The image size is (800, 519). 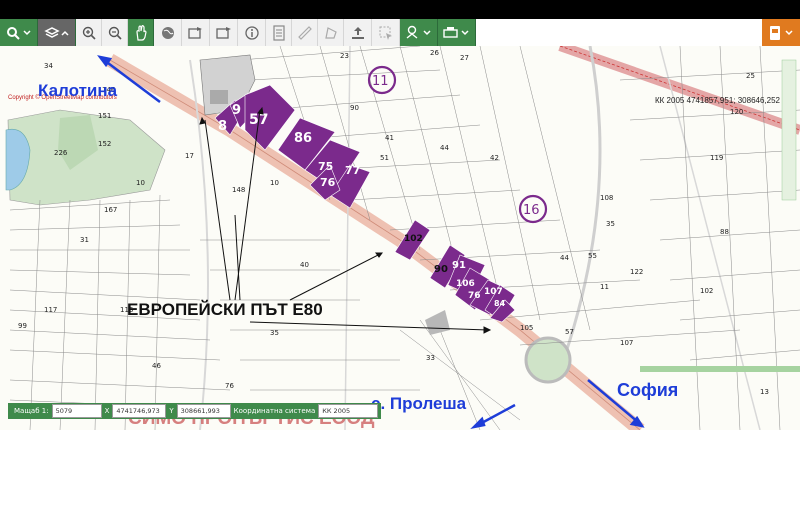 What do you see at coordinates (464, 58) in the screenshot?
I see `svg-text: 27` at bounding box center [464, 58].